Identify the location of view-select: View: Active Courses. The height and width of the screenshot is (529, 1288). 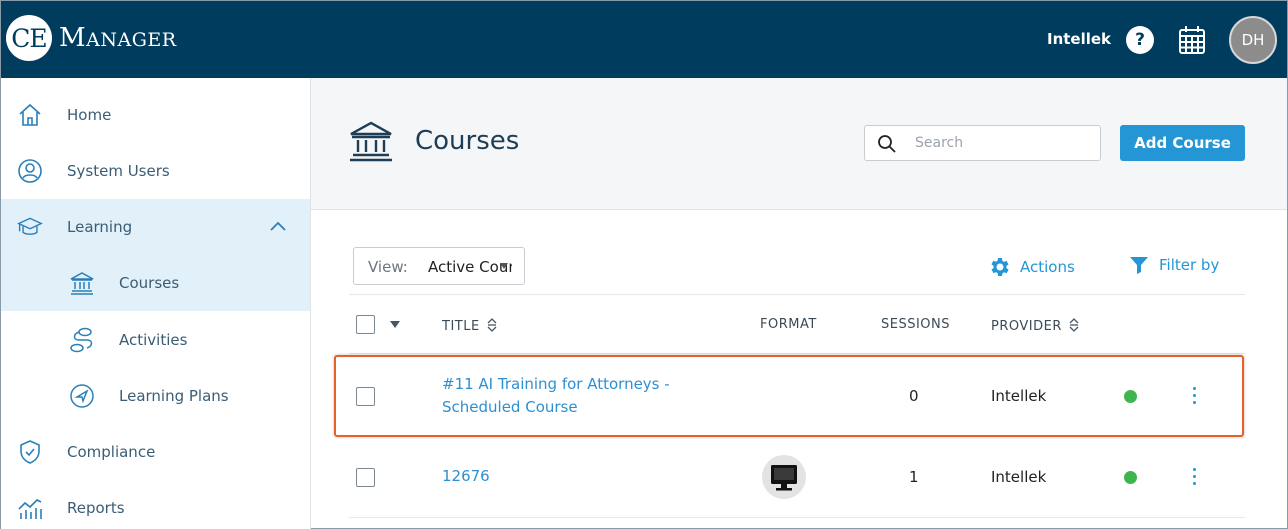
(439, 266).